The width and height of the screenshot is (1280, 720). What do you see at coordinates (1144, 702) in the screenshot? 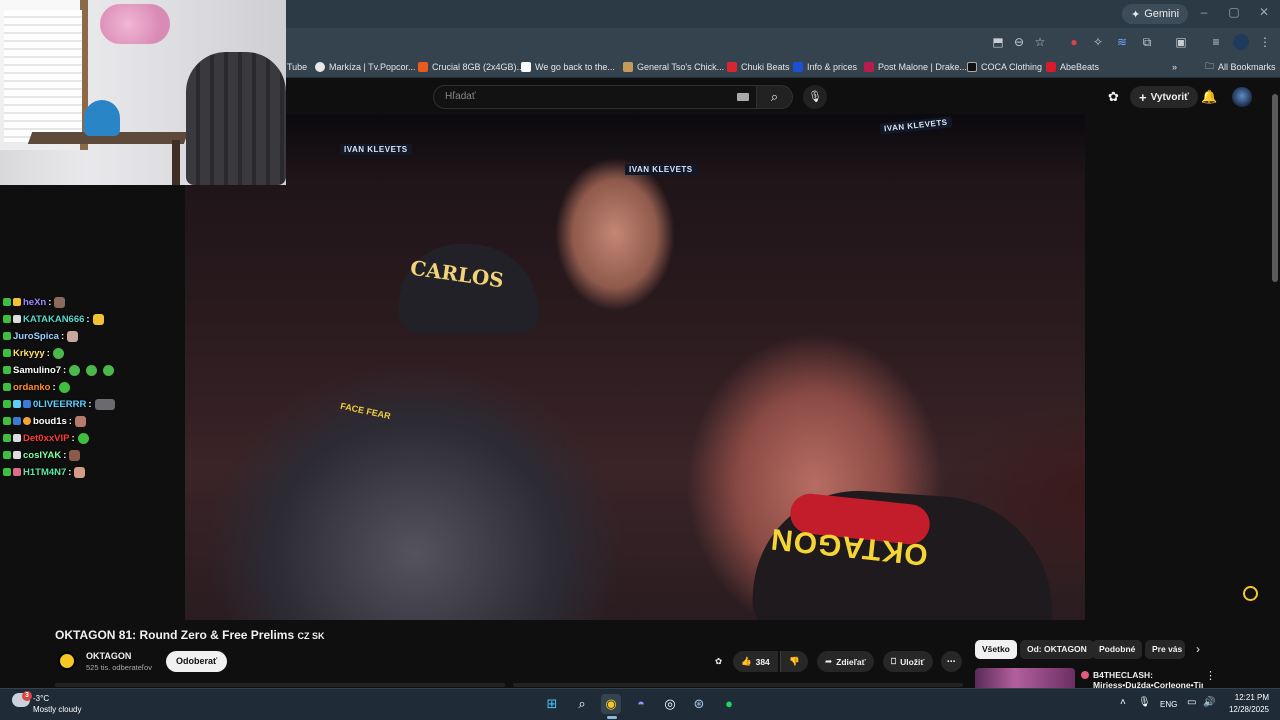
I see `microphone-icon: 🎙` at bounding box center [1144, 702].